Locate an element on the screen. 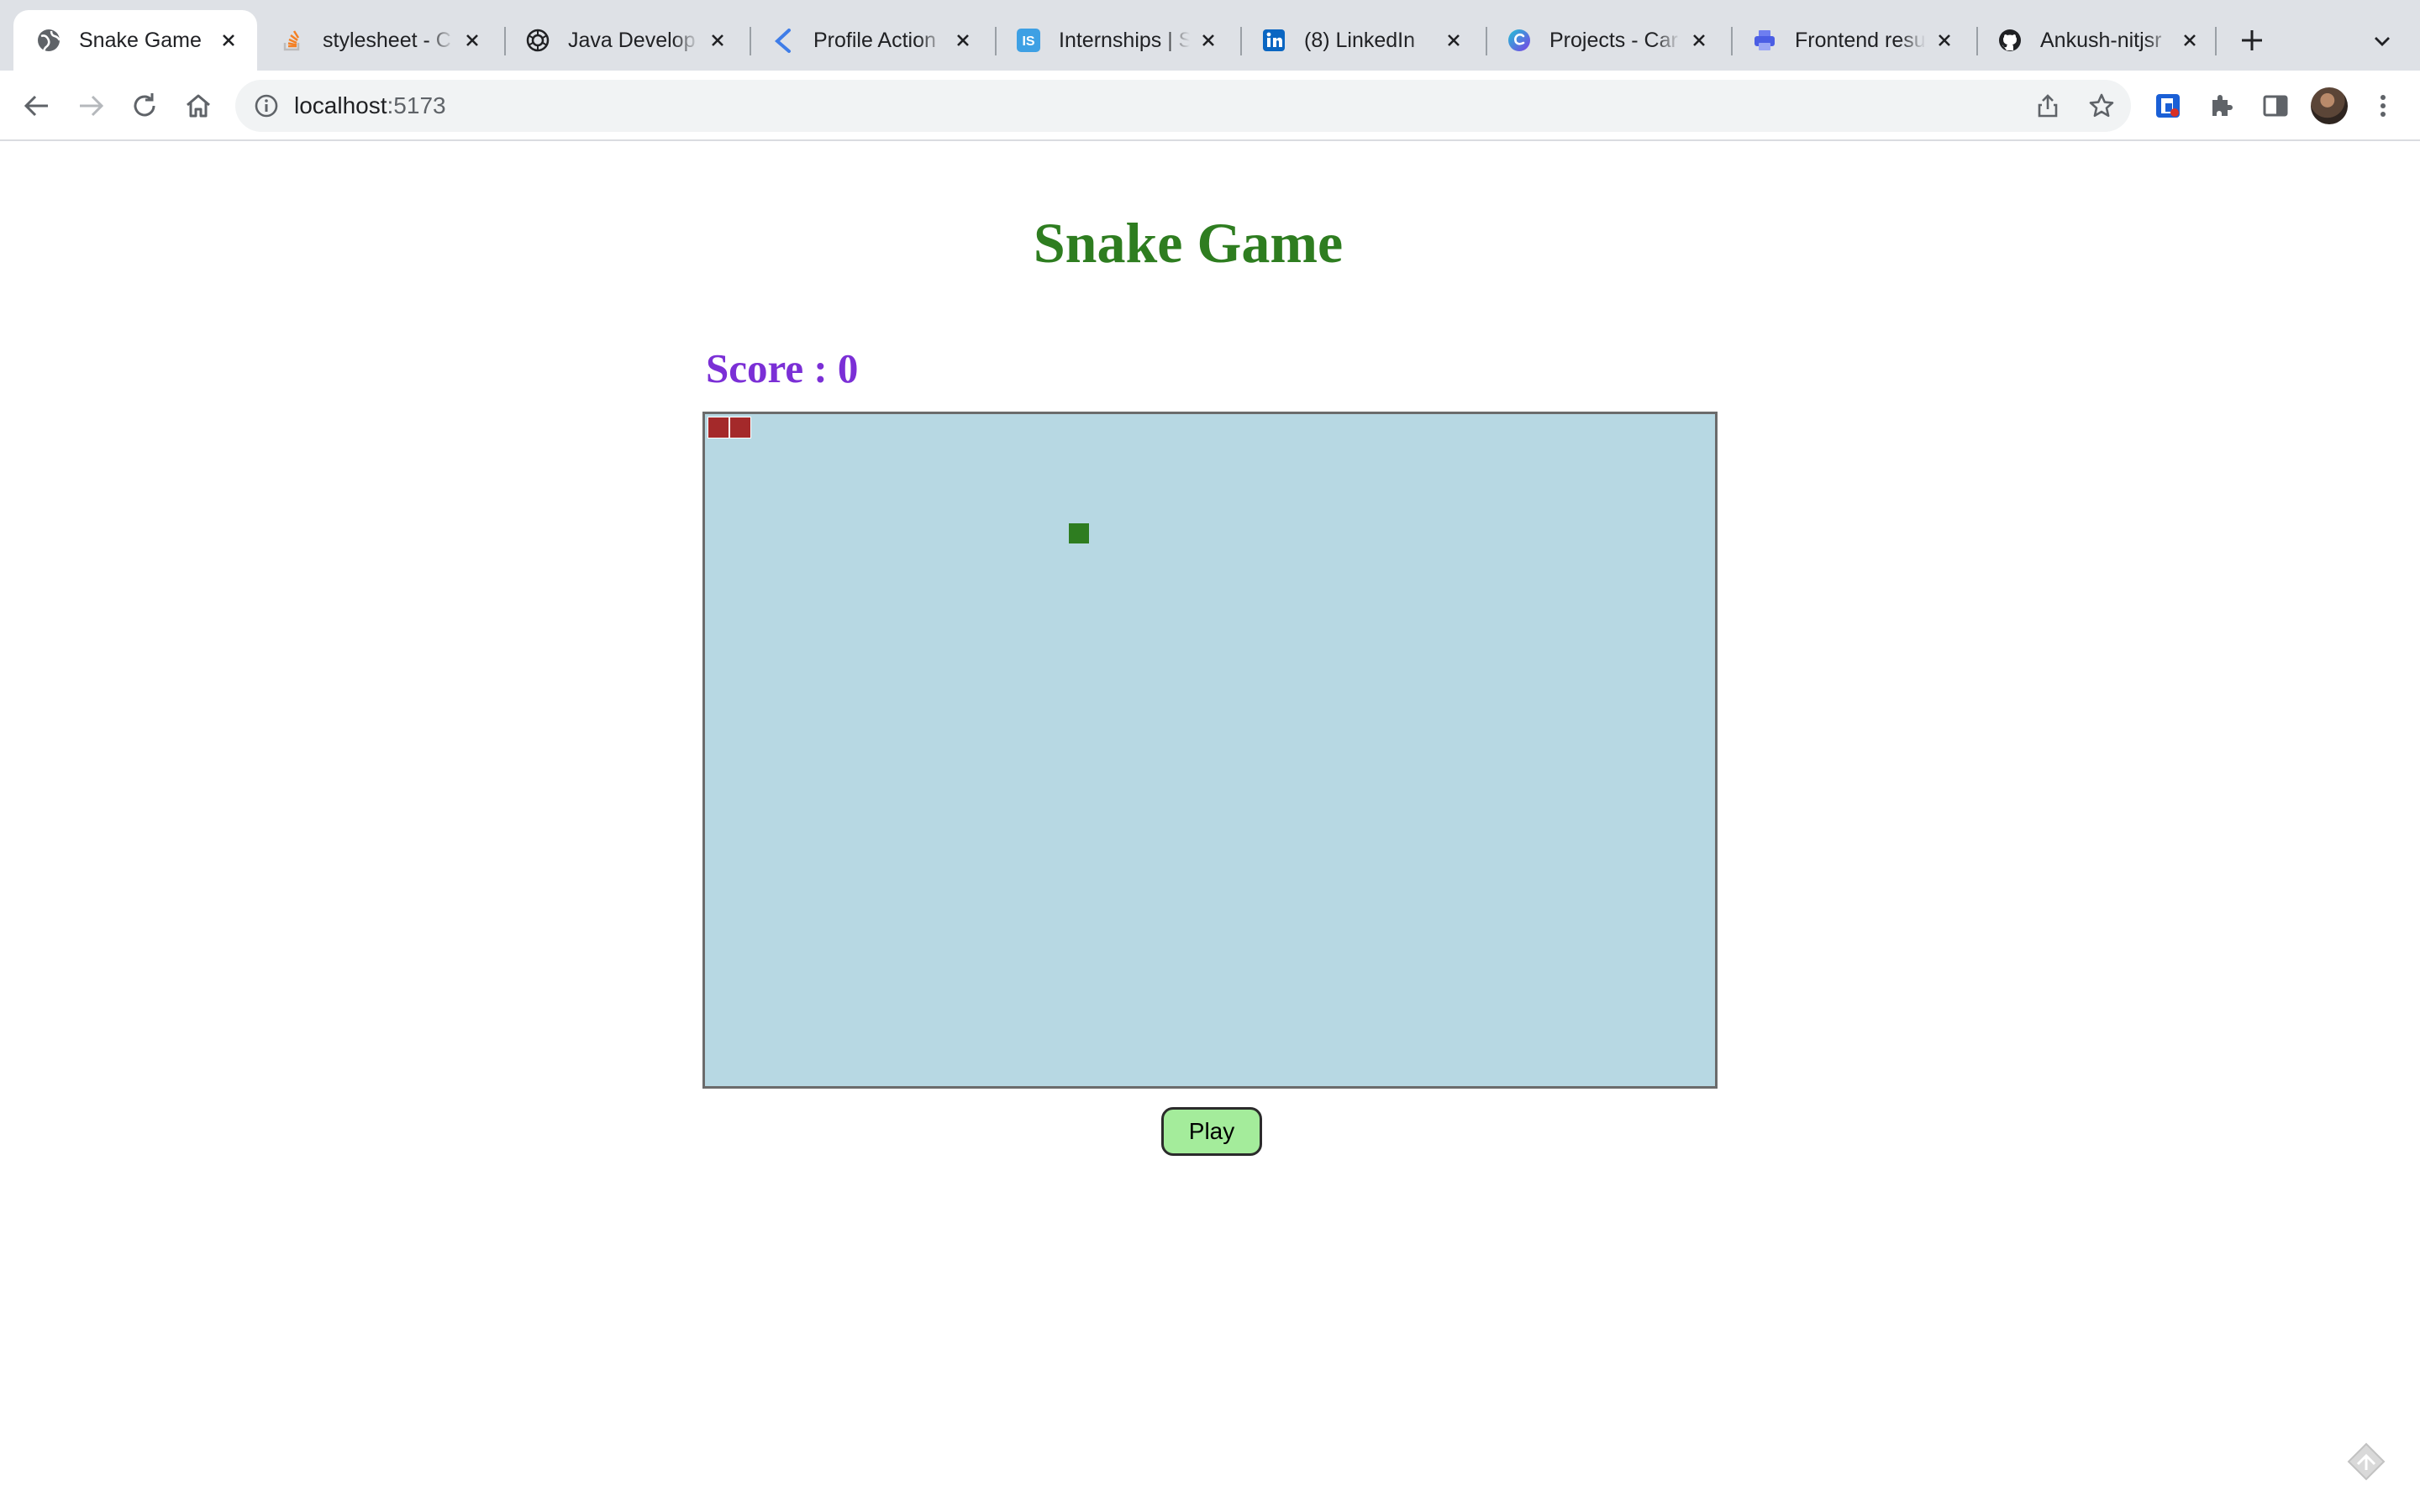 The image size is (2420, 1512). internshala-icon: IS is located at coordinates (1028, 40).